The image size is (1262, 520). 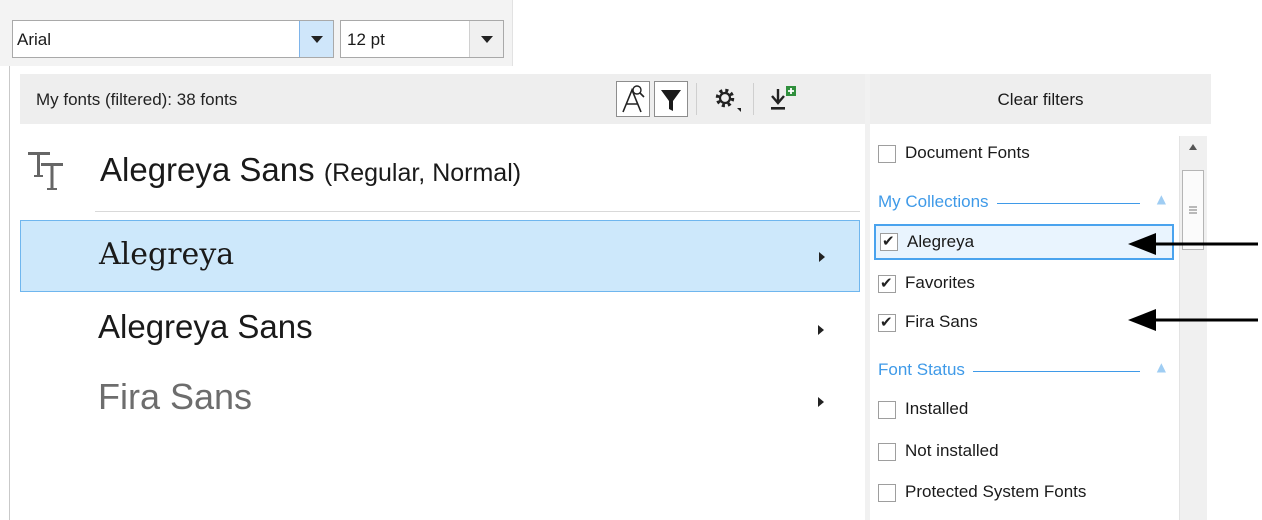 What do you see at coordinates (175, 396) in the screenshot?
I see `font-row-label: Fira Sans` at bounding box center [175, 396].